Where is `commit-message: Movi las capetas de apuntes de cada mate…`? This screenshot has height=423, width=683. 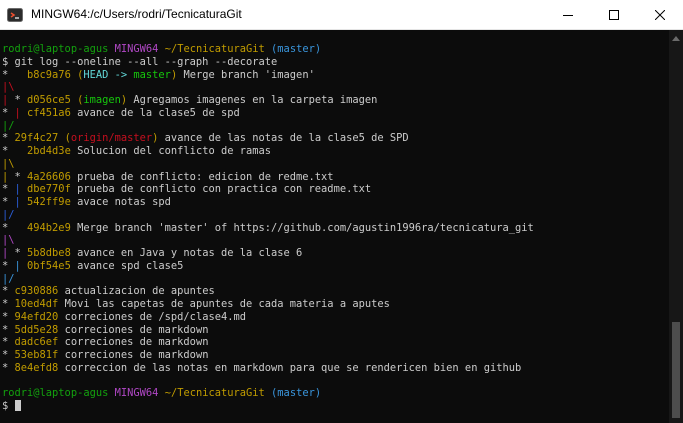 commit-message: Movi las capetas de apuntes de cada mate… is located at coordinates (224, 304).